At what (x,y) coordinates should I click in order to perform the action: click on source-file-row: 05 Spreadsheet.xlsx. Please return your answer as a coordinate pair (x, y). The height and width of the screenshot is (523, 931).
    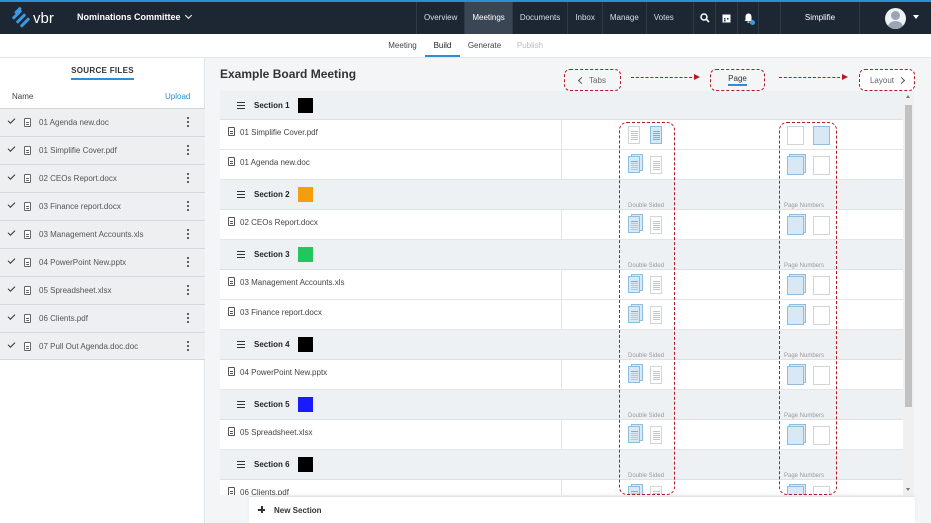
    Looking at the image, I should click on (102, 290).